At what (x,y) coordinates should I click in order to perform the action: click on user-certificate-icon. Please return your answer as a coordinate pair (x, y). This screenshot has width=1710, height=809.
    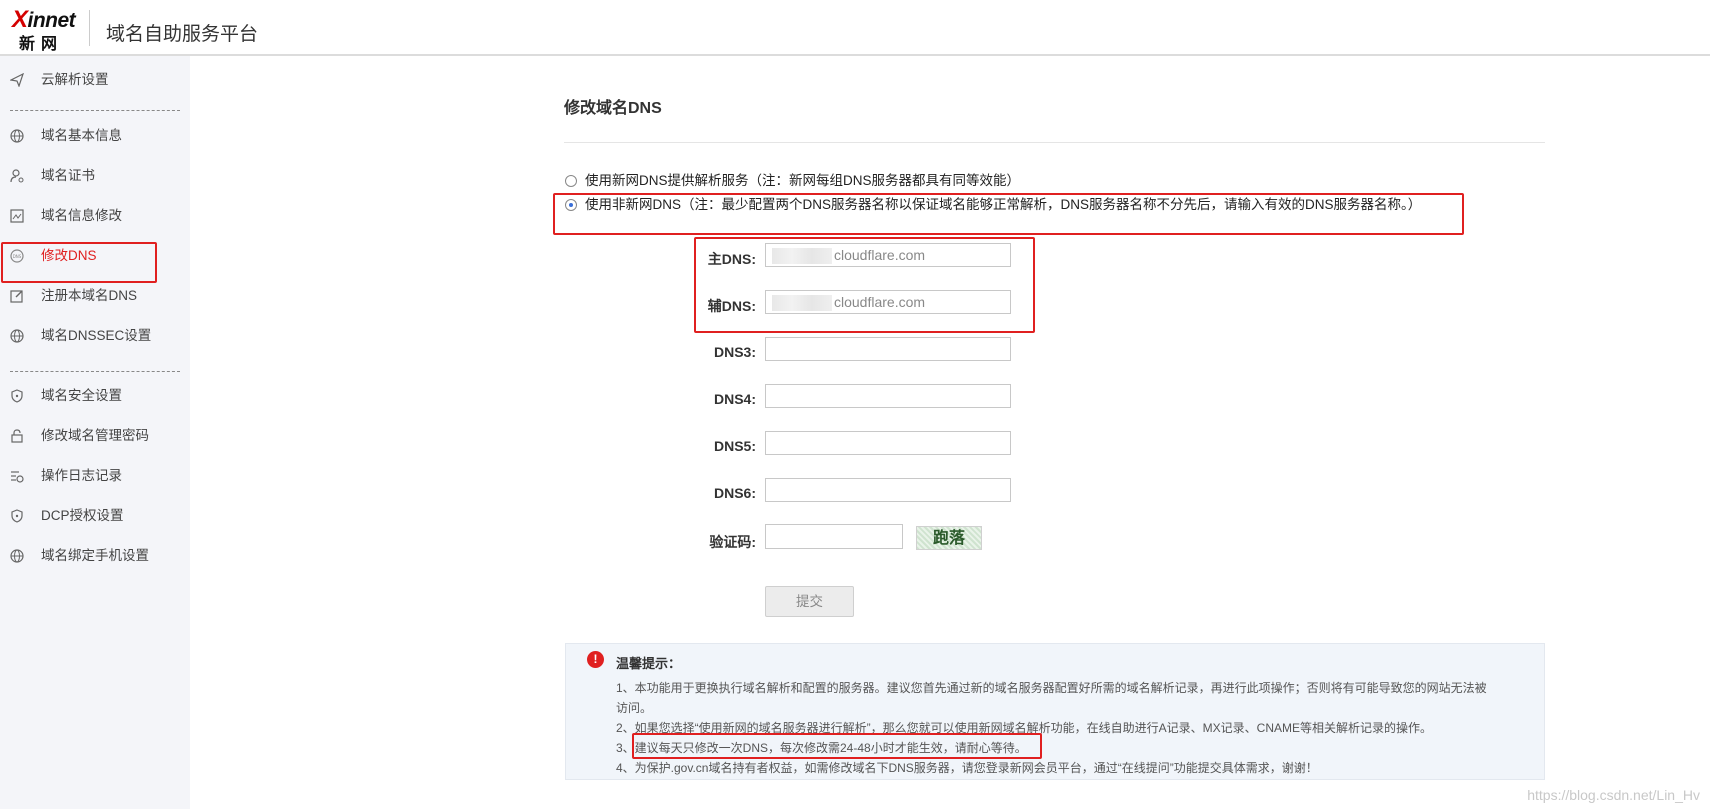
    Looking at the image, I should click on (17, 176).